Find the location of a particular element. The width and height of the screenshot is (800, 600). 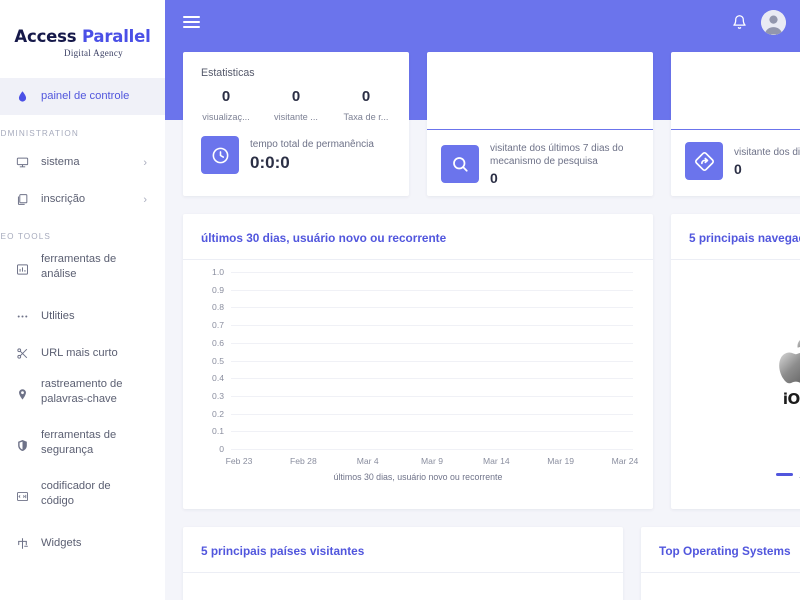

sidebar-item-label: Widgets is located at coordinates (61, 542).